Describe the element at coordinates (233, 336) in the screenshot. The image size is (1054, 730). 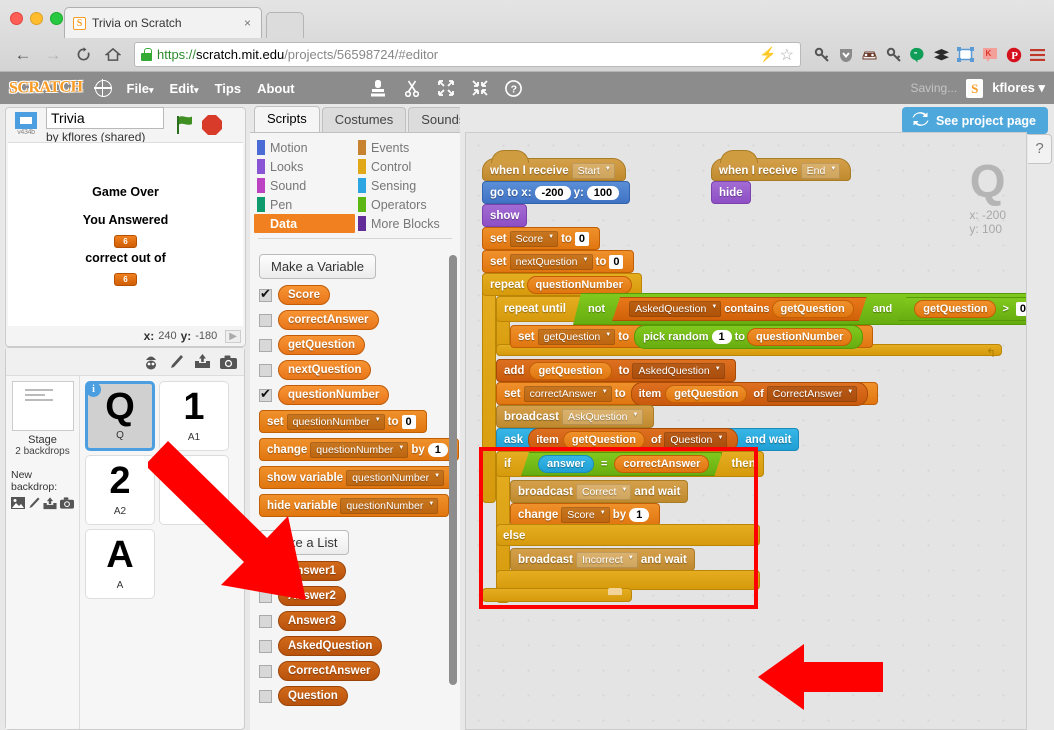
I see `expand-panel-icon: ▶` at that location.